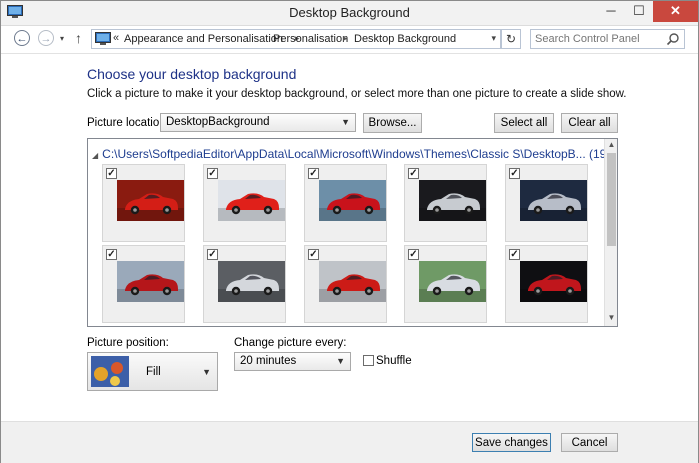  Describe the element at coordinates (192, 74) in the screenshot. I see `page-title: Choose your desktop background` at that location.